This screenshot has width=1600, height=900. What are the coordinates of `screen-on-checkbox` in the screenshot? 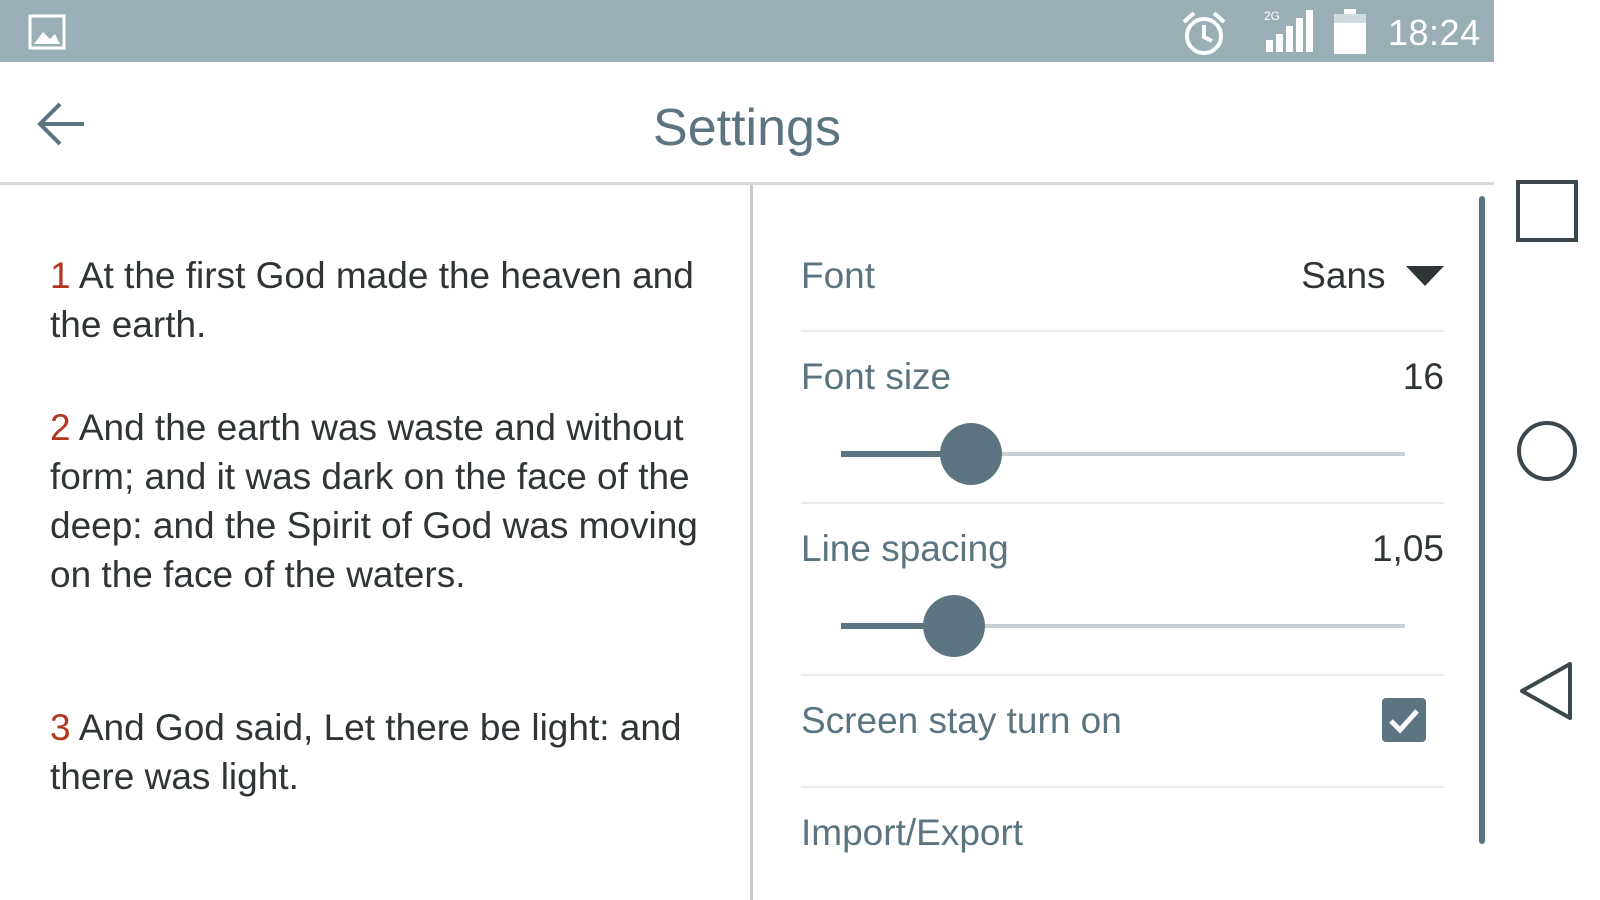 It's located at (1404, 720).